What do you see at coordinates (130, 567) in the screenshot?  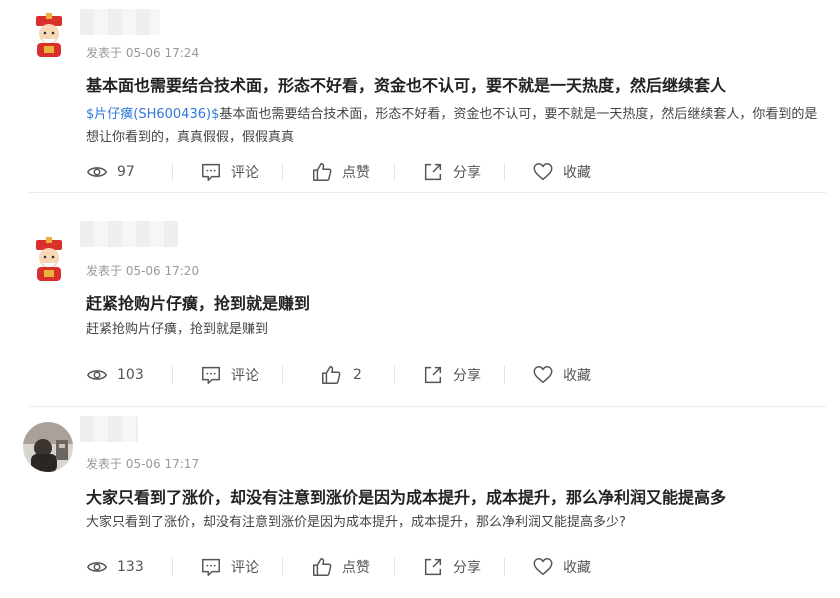 I see `views-value: 133` at bounding box center [130, 567].